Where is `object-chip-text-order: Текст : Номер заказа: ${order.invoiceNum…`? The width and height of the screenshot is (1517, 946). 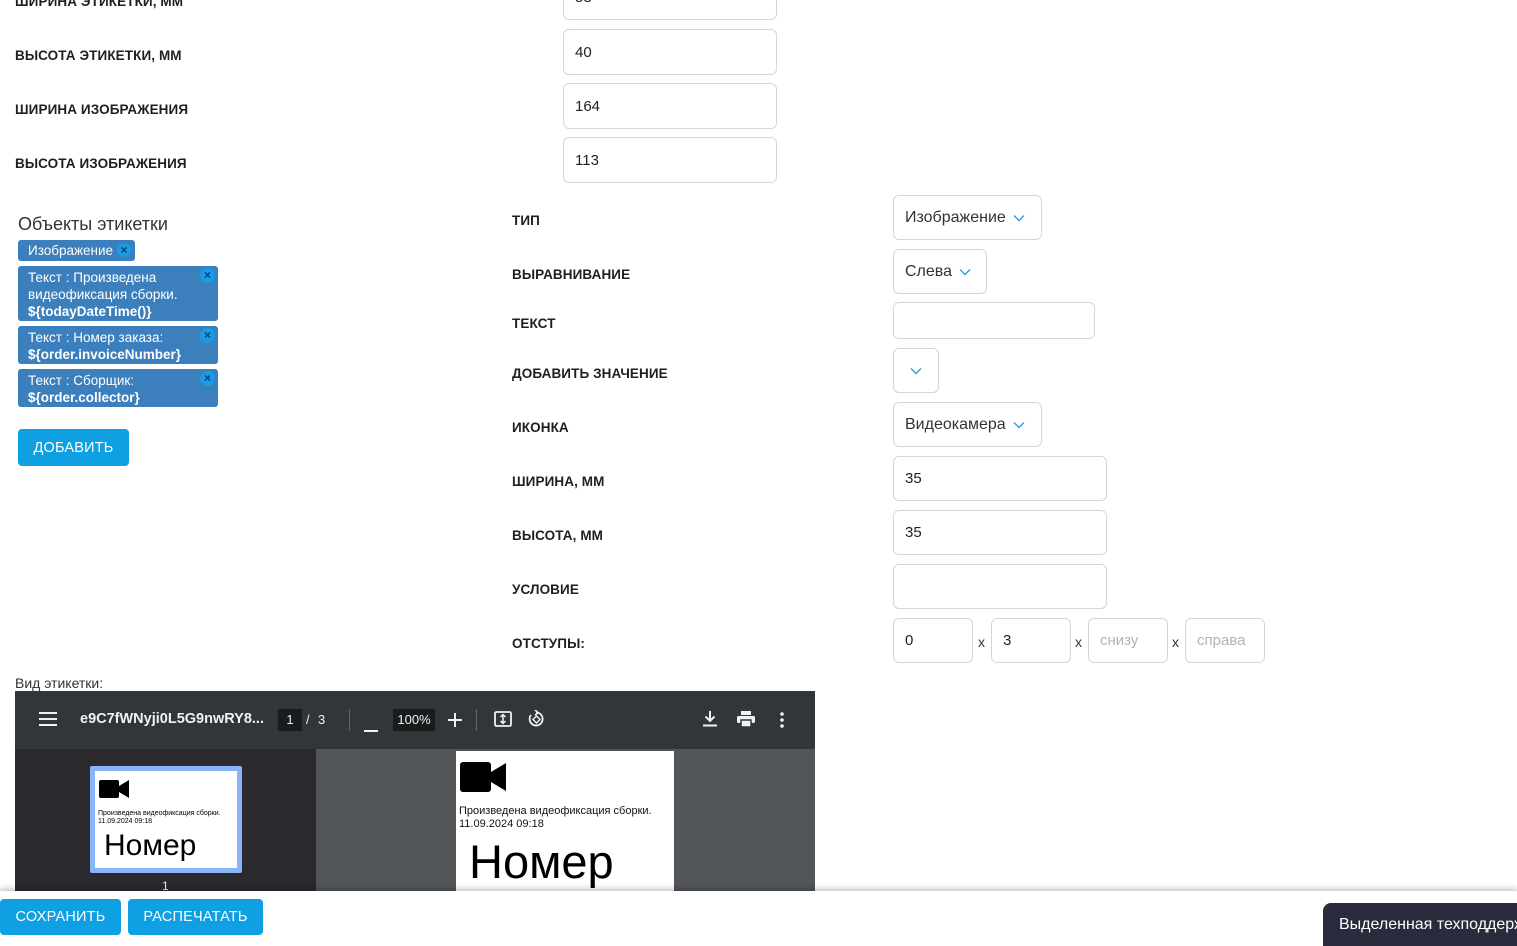
object-chip-text-order: Текст : Номер заказа: ${order.invoiceNum… is located at coordinates (118, 345).